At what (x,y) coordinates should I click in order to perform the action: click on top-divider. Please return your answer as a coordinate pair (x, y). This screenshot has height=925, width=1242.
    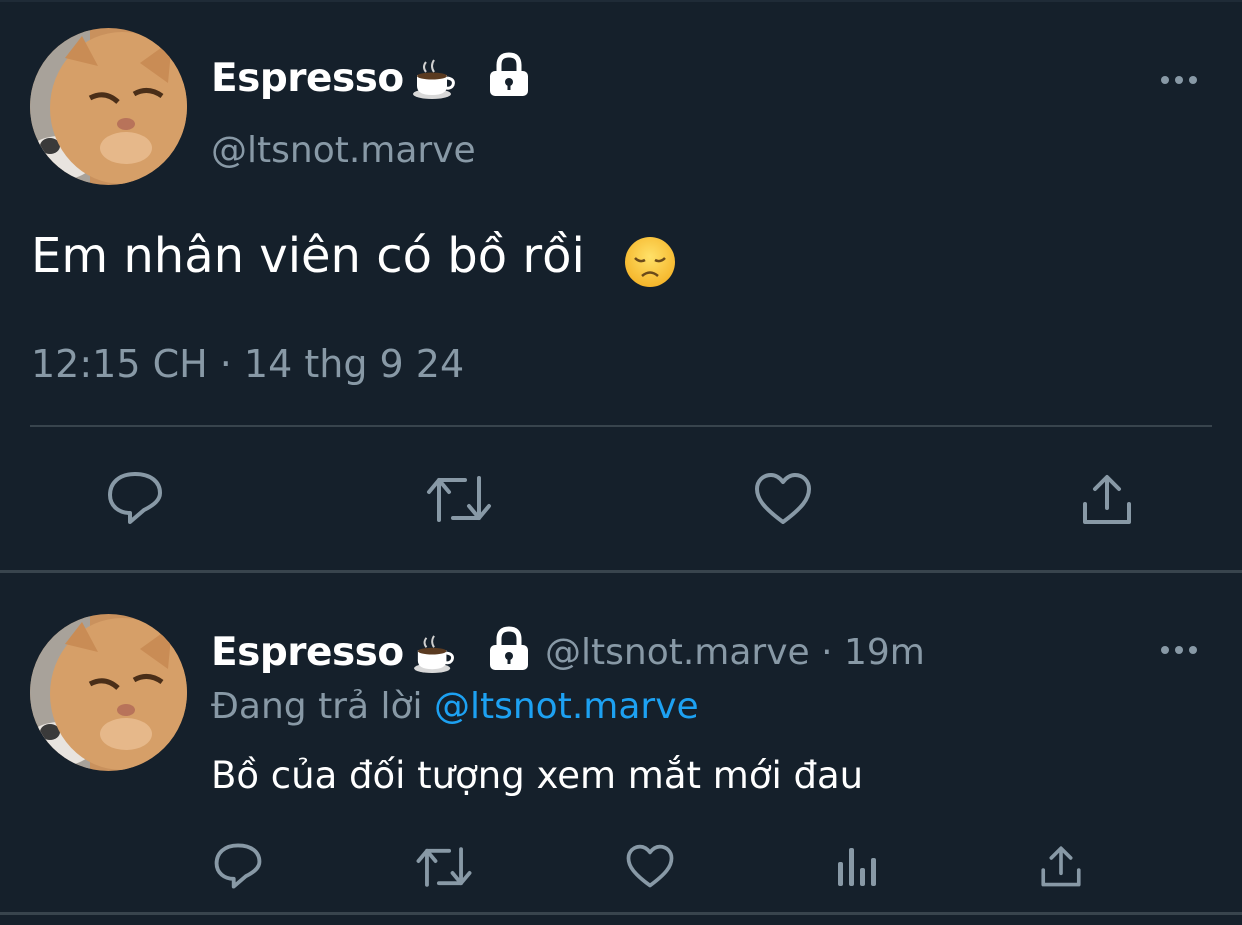
    Looking at the image, I should click on (621, 1).